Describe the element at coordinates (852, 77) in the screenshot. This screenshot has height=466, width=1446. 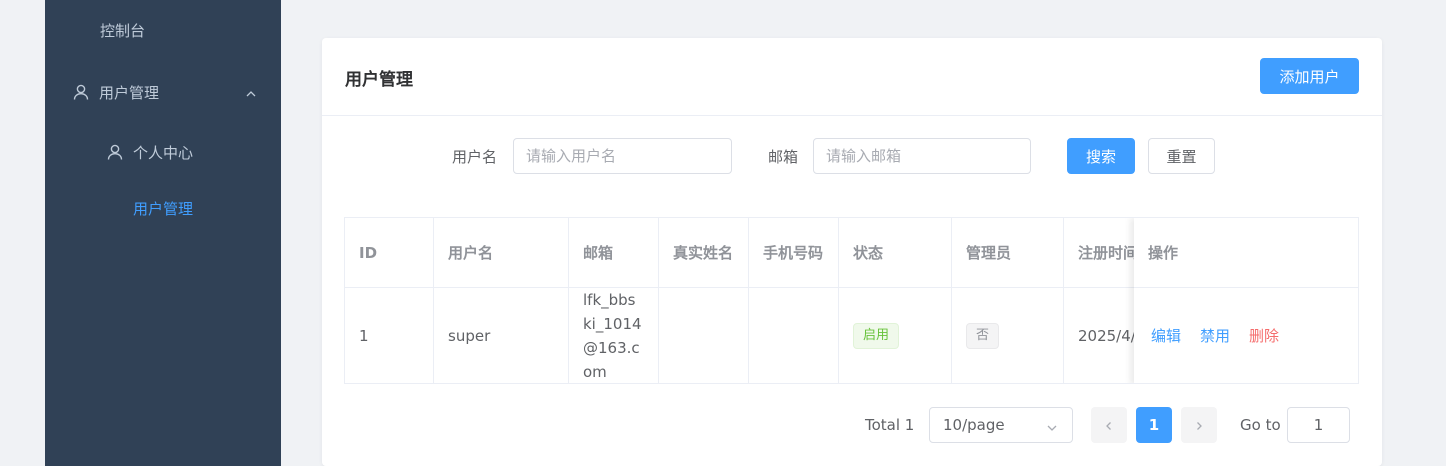
I see `card-header: 用户管理 添加用户` at that location.